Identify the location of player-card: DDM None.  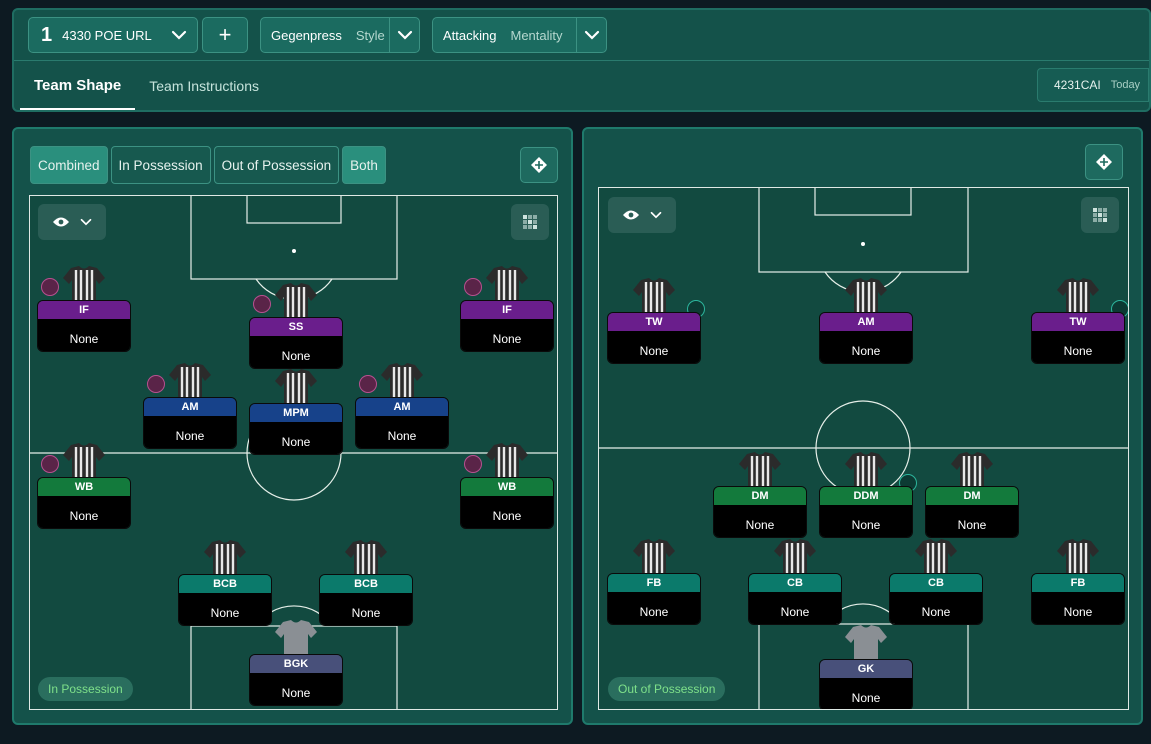
(866, 512).